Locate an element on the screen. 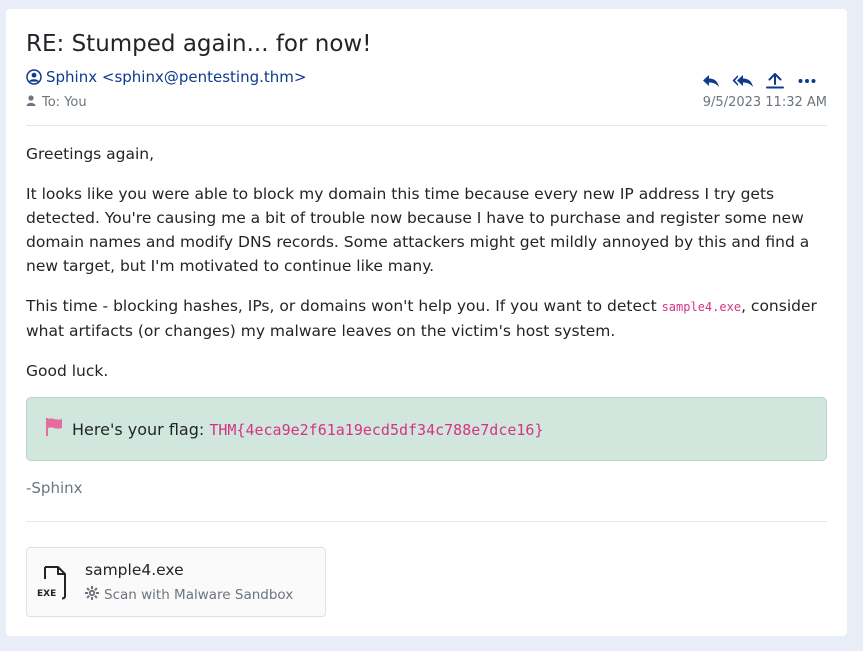 The image size is (863, 651). more-icon is located at coordinates (807, 81).